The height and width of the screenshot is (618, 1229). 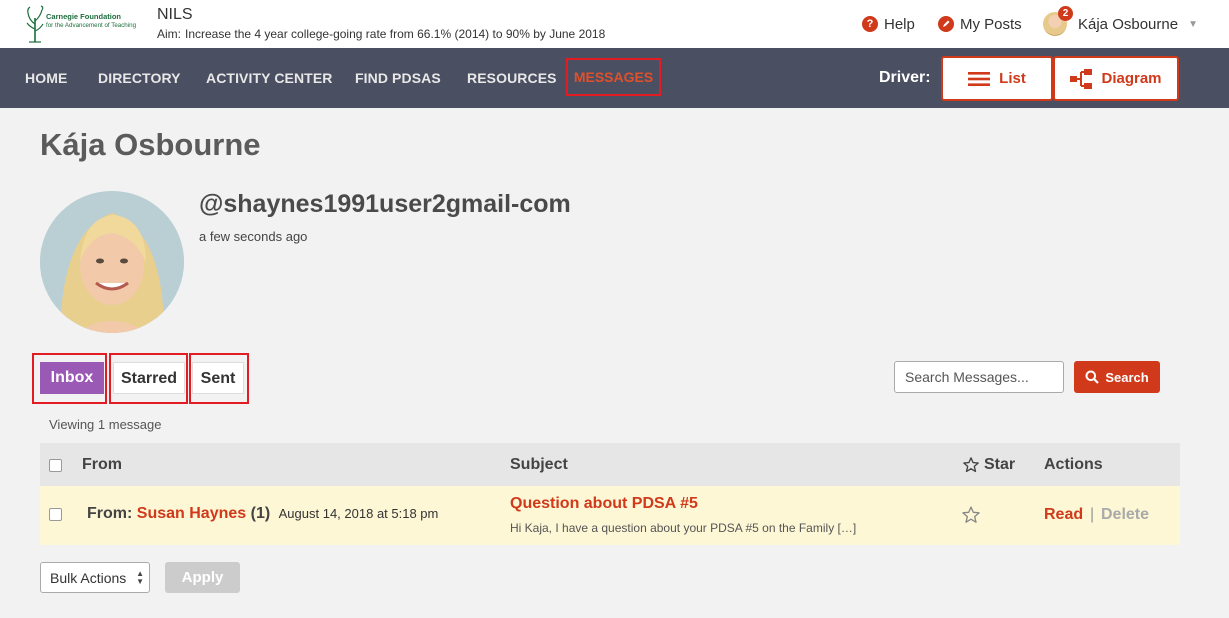 What do you see at coordinates (1125, 515) in the screenshot?
I see `delete-link: Delete` at bounding box center [1125, 515].